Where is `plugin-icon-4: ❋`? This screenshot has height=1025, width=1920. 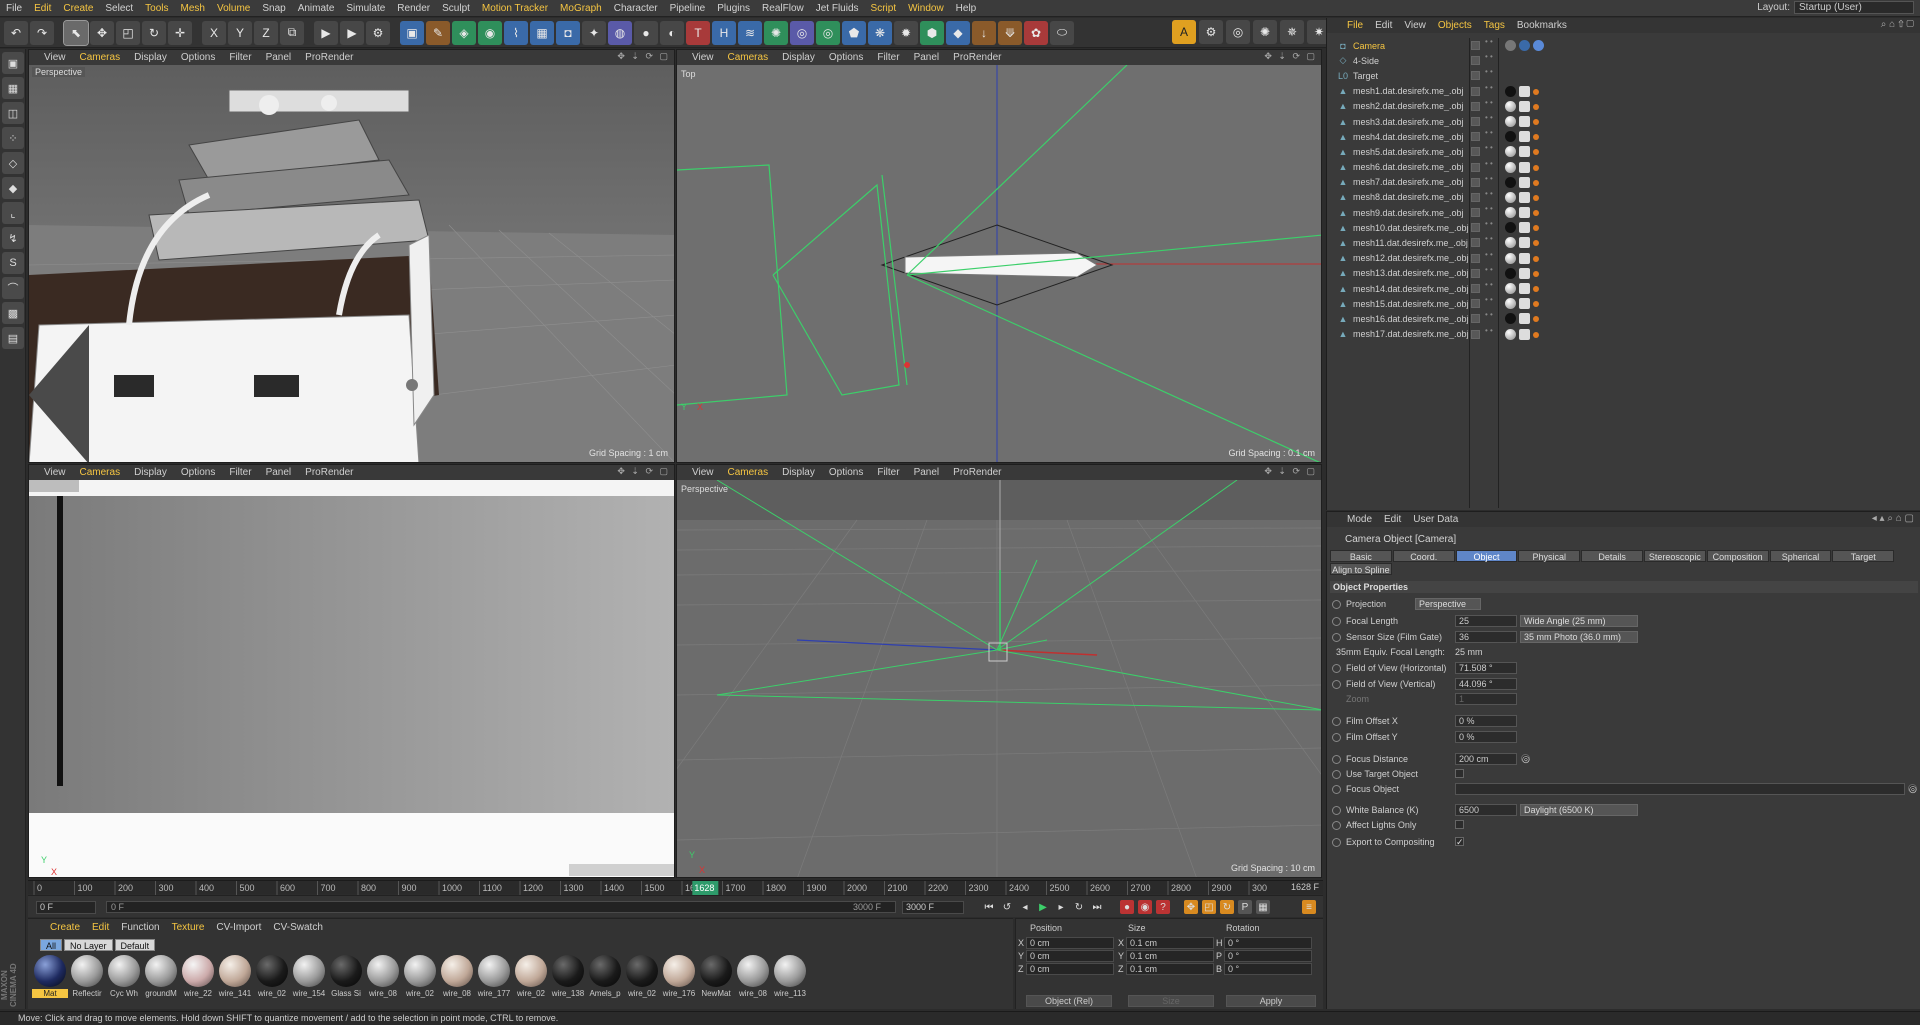 plugin-icon-4: ❋ is located at coordinates (880, 32).